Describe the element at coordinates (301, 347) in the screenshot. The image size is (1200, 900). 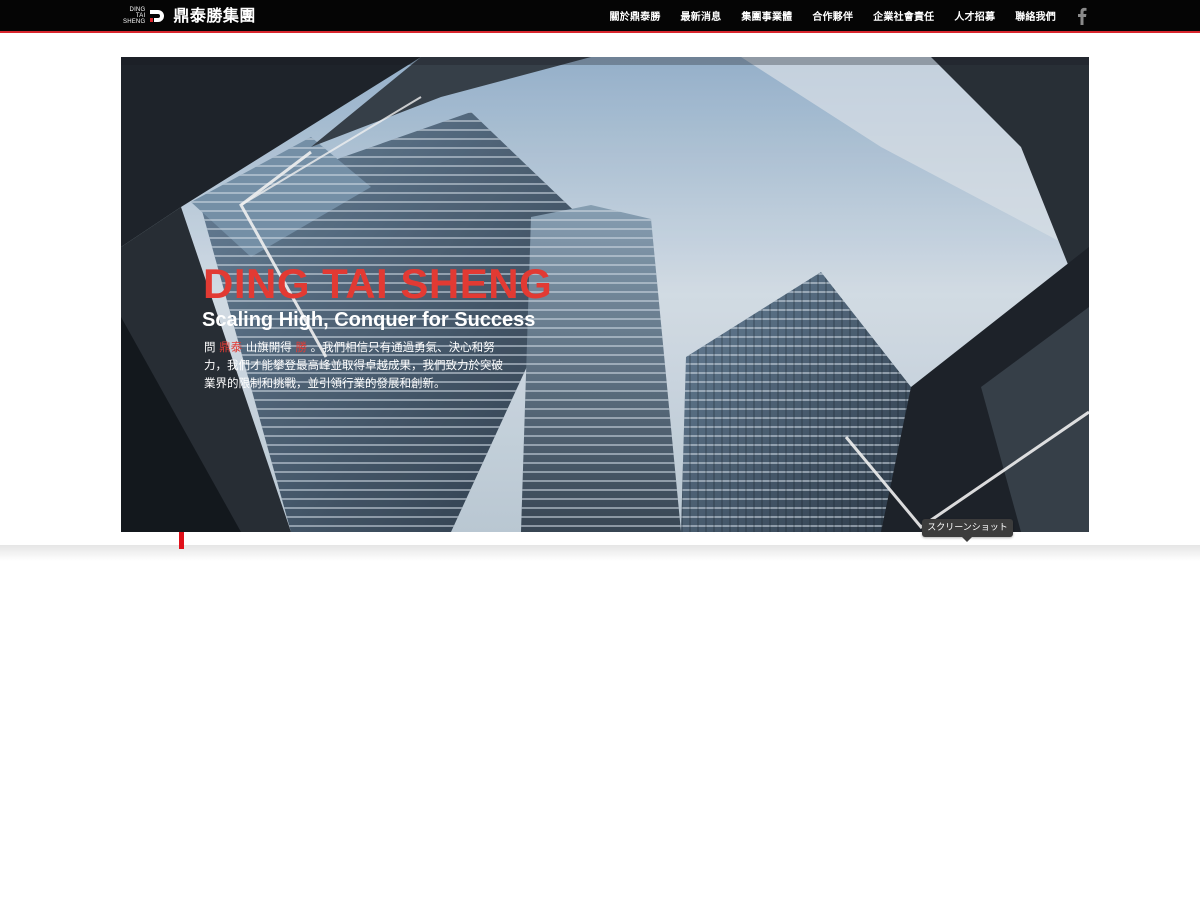
I see `hero-body-highlight: 勝` at that location.